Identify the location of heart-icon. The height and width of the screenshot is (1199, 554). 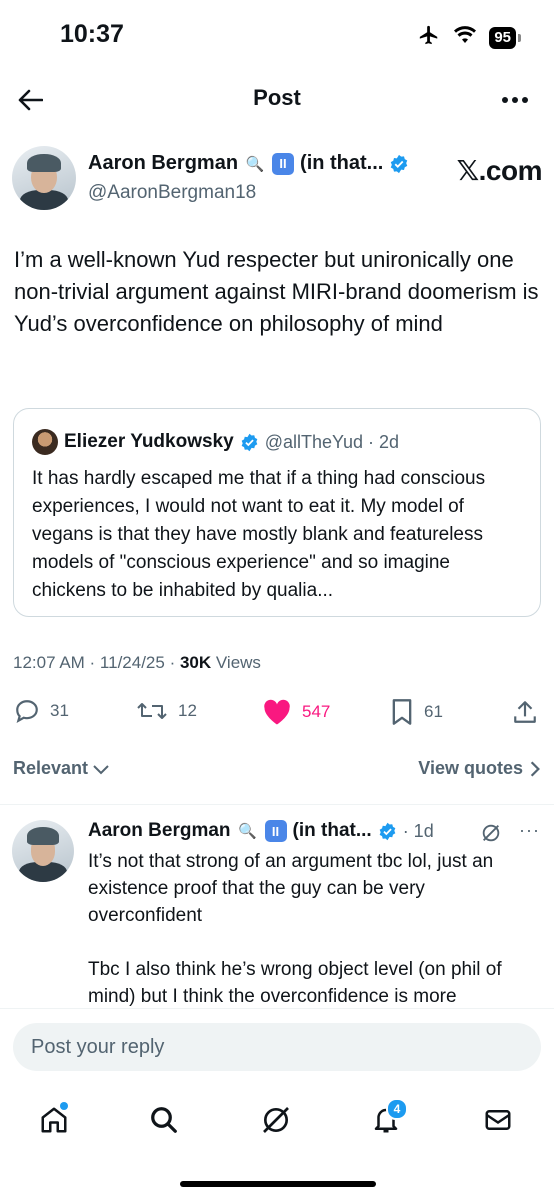
(277, 712).